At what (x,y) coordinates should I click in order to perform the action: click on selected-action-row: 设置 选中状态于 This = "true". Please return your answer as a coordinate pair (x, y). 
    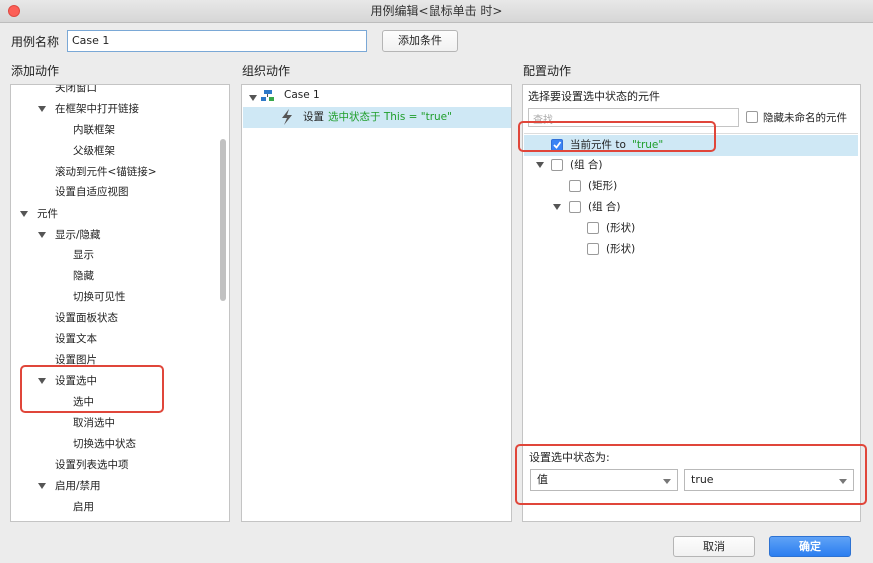
    Looking at the image, I should click on (377, 117).